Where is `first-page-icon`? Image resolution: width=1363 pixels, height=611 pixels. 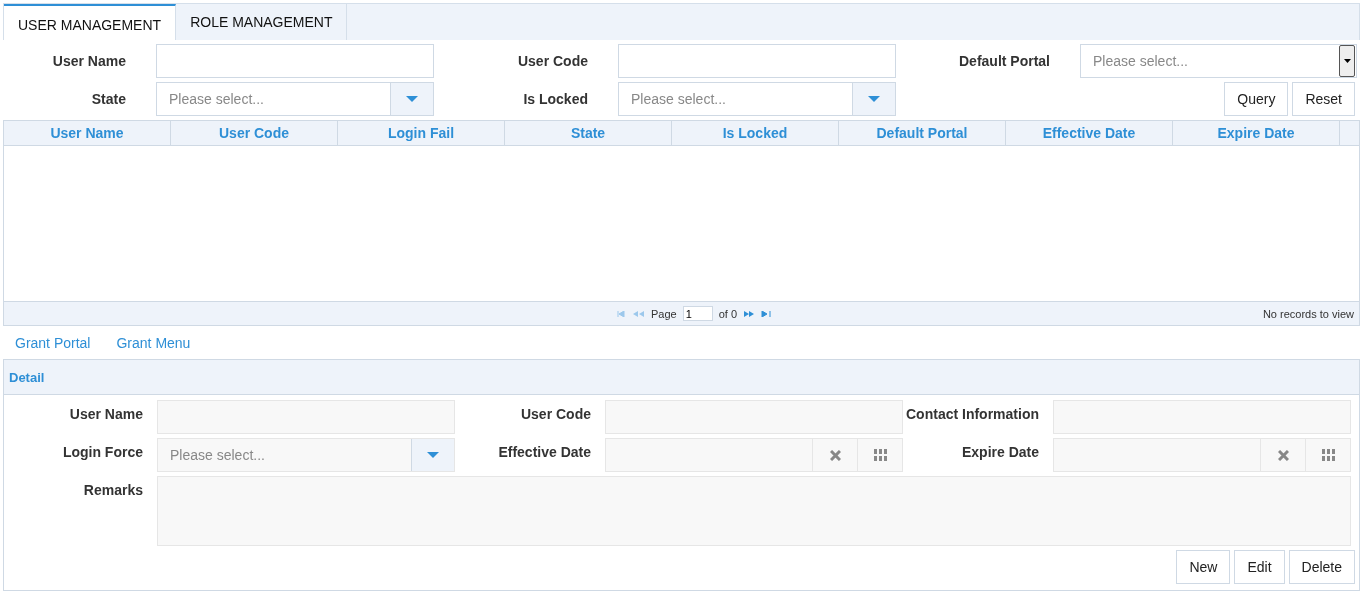 first-page-icon is located at coordinates (622, 313).